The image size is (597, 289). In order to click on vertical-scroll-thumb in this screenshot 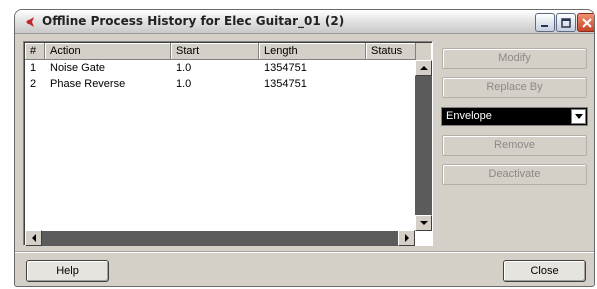, I will do `click(423, 145)`.